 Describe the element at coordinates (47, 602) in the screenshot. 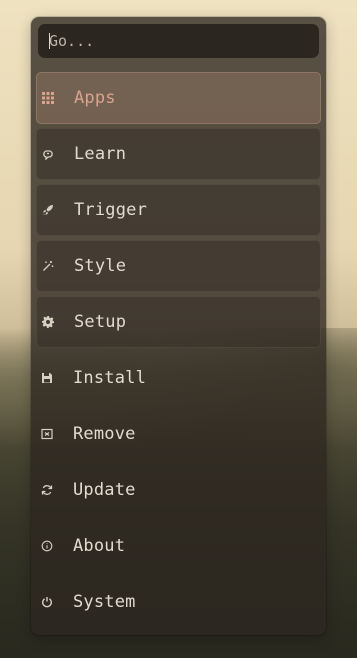

I see `power-icon` at that location.